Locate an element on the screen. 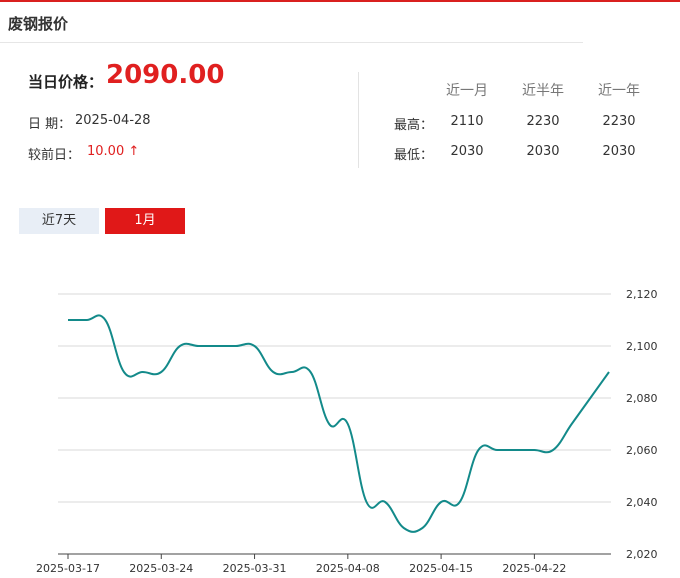  x-tick-label: 2025-03-31 is located at coordinates (255, 568).